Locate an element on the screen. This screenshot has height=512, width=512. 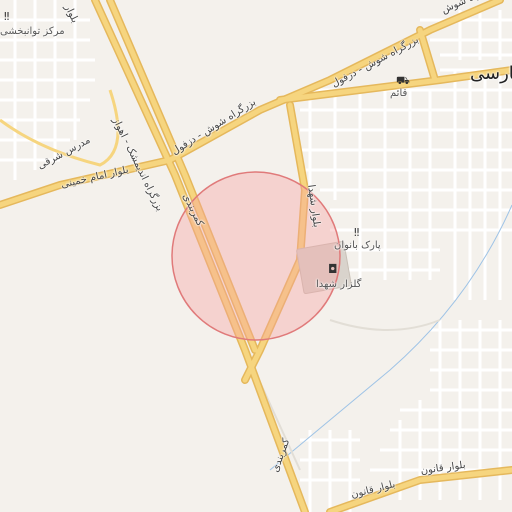
label-golzar-shohada: گلزار شهدا is located at coordinates (339, 284).